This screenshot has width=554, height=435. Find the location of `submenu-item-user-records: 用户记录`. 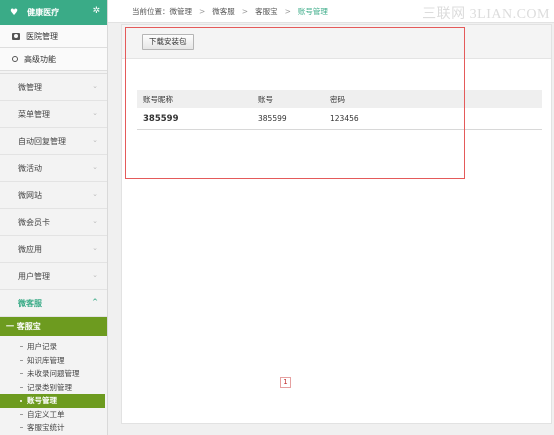

submenu-item-user-records: 用户记录 is located at coordinates (53, 347).